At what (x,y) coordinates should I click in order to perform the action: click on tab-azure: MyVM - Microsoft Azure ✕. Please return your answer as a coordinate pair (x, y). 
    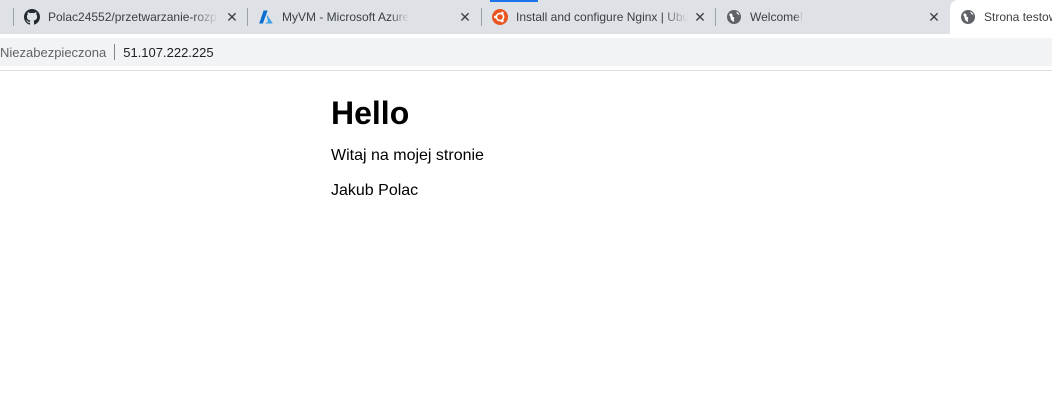
    Looking at the image, I should click on (369, 17).